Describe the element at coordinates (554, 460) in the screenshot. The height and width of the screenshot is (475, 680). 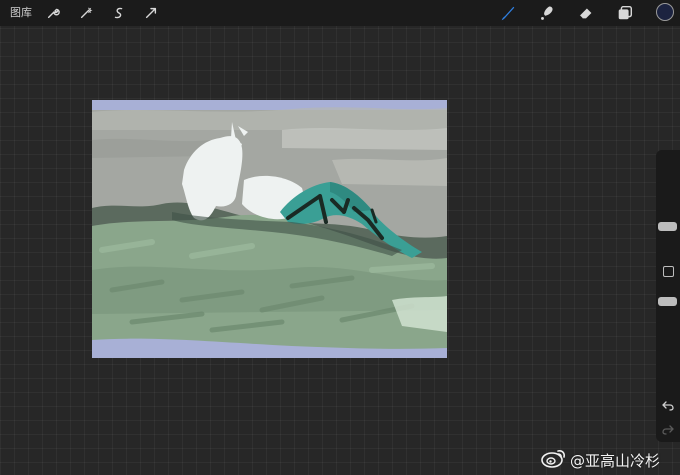
I see `weibo-logo-icon` at that location.